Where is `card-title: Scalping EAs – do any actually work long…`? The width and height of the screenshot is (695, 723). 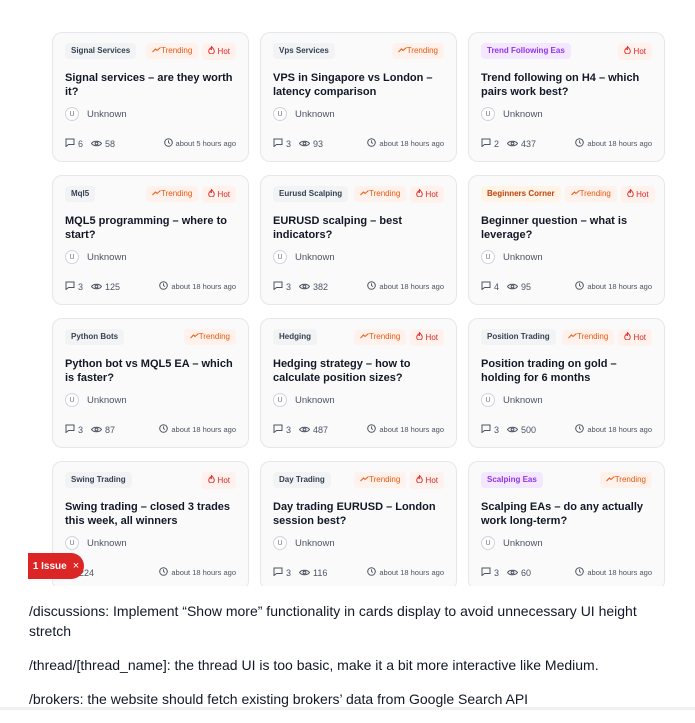
card-title: Scalping EAs – do any actually work long… is located at coordinates (566, 514).